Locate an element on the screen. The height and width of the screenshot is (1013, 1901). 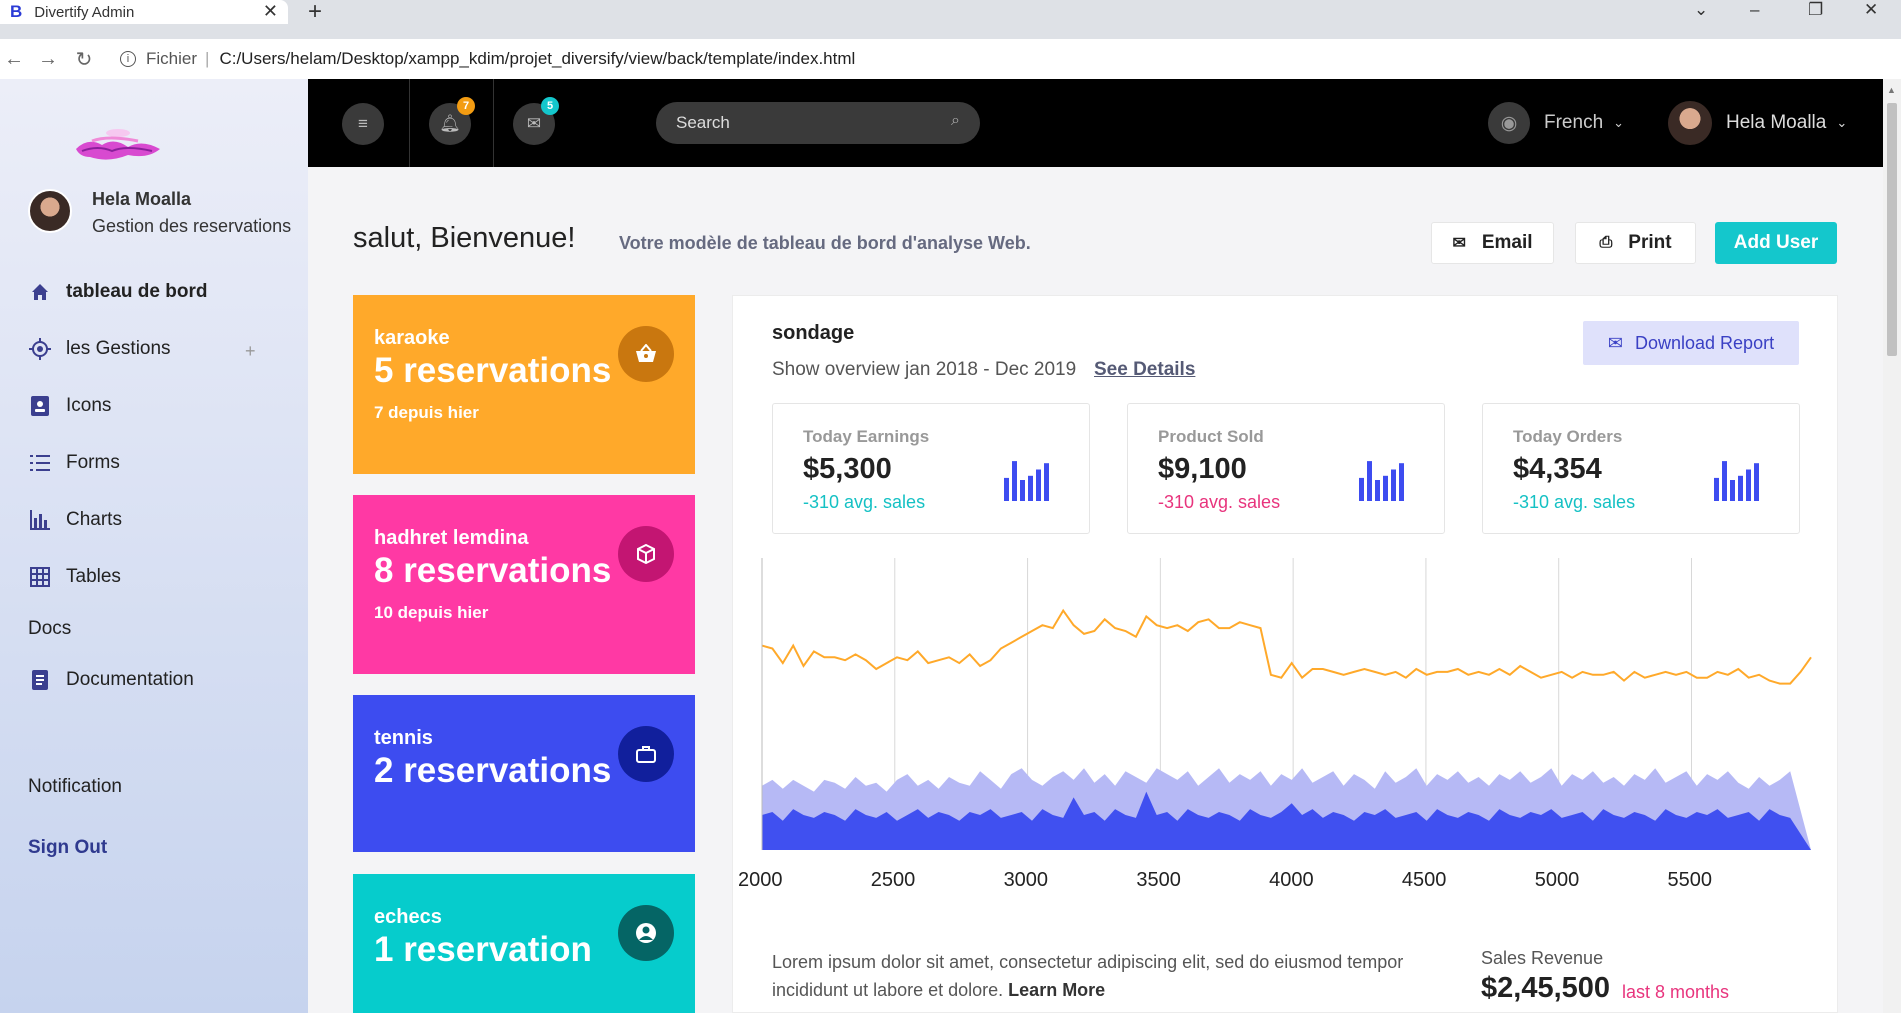
language-selector: ◉ French ⌄ is located at coordinates (1556, 123).